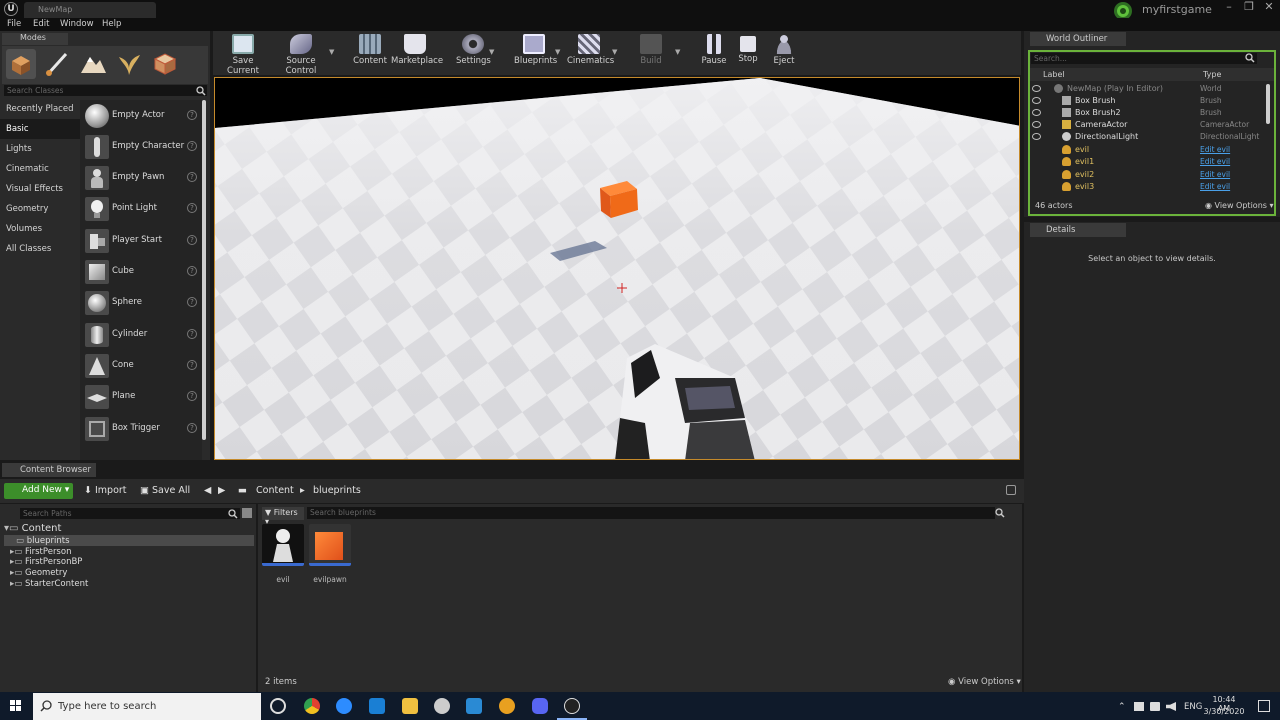 The width and height of the screenshot is (1280, 720). Describe the element at coordinates (77, 24) in the screenshot. I see `menu-window: Window` at that location.